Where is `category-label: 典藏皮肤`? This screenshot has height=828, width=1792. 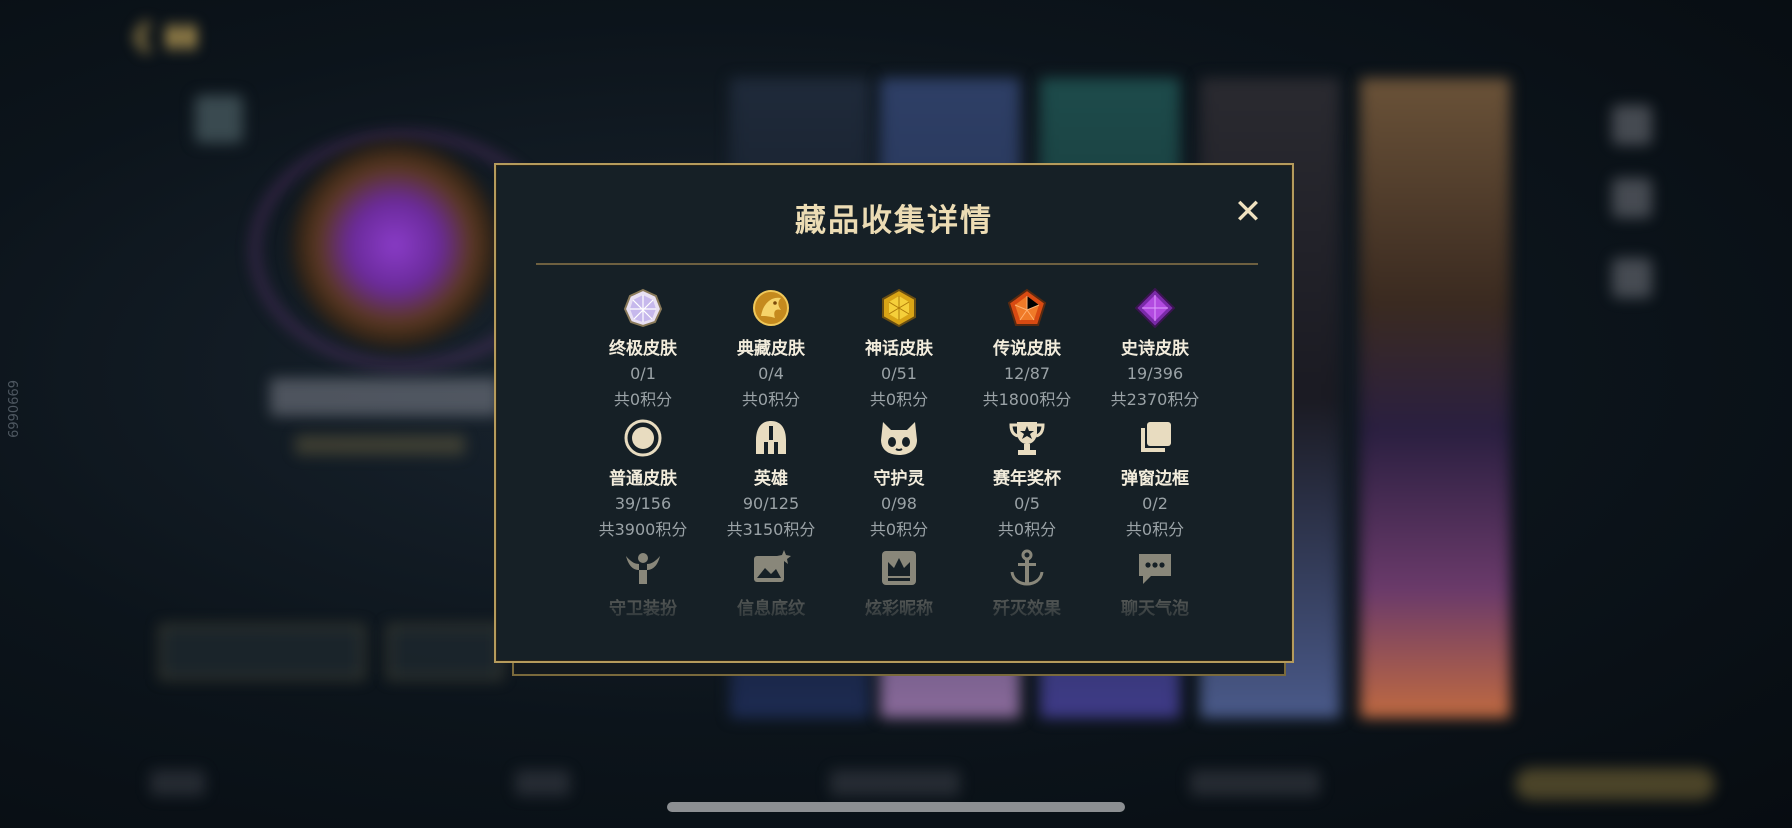 category-label: 典藏皮肤 is located at coordinates (771, 349).